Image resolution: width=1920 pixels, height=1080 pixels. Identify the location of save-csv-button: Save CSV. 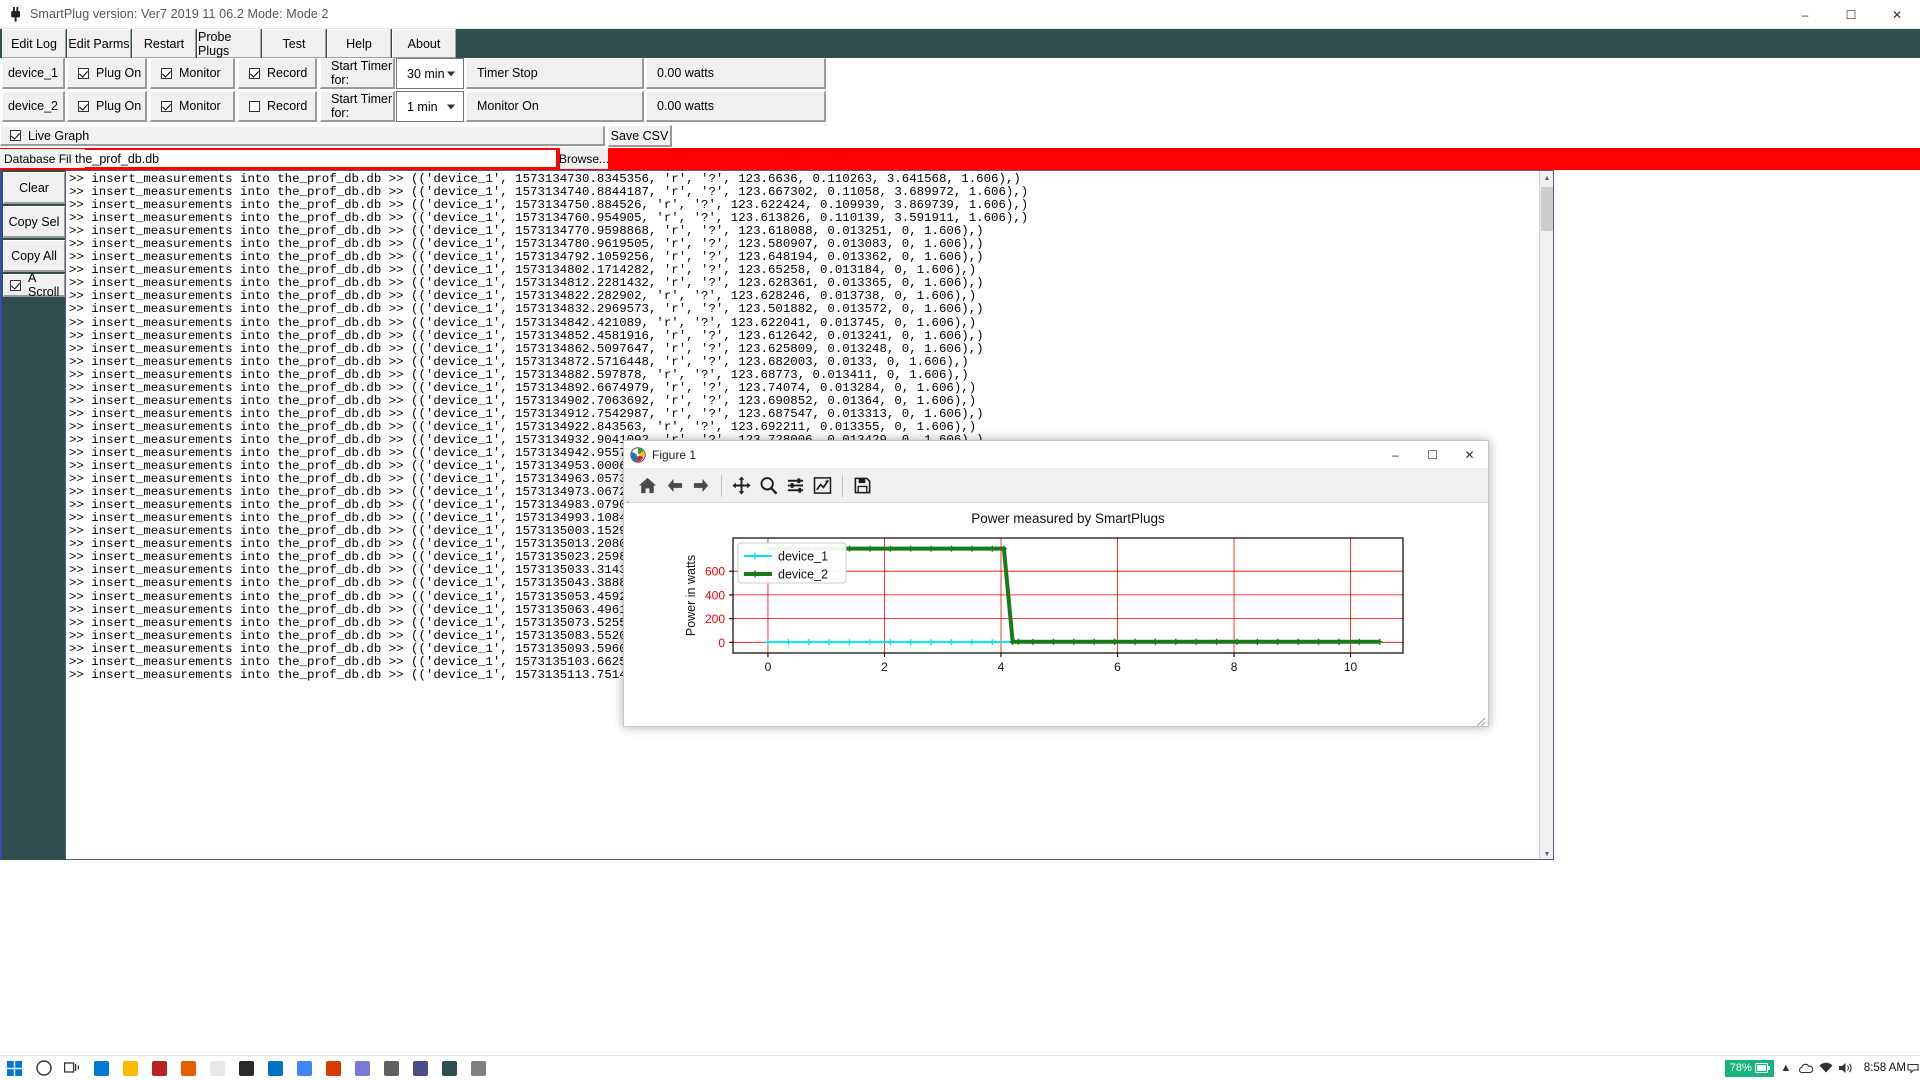
(640, 136).